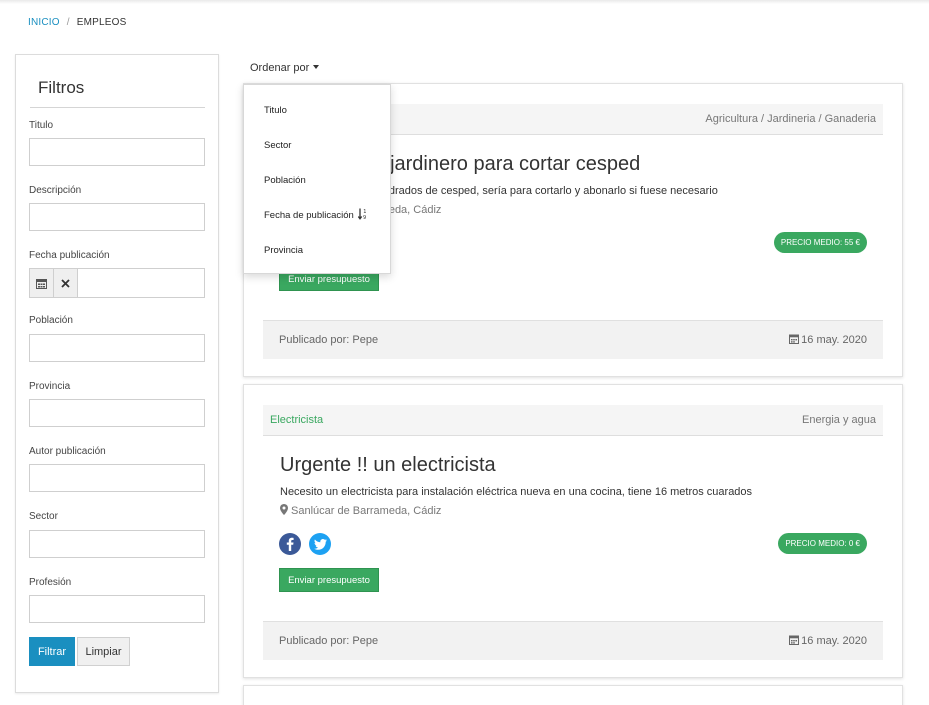 This screenshot has height=705, width=929. What do you see at coordinates (101, 22) in the screenshot?
I see `breadcrumb-current: EMPLEOS` at bounding box center [101, 22].